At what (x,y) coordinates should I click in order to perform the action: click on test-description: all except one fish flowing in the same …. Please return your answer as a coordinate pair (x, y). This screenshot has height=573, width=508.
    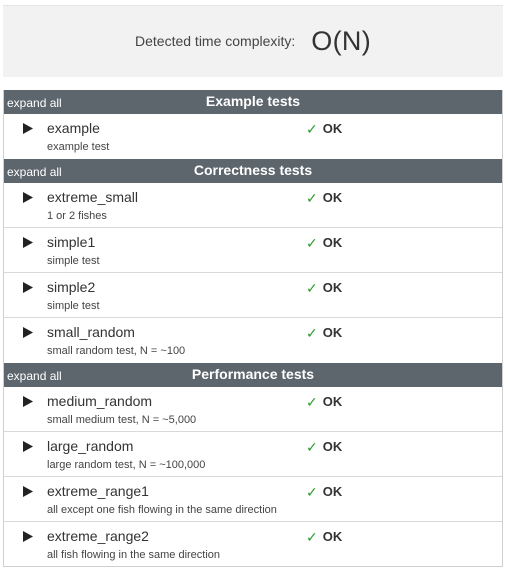
    Looking at the image, I should click on (162, 510).